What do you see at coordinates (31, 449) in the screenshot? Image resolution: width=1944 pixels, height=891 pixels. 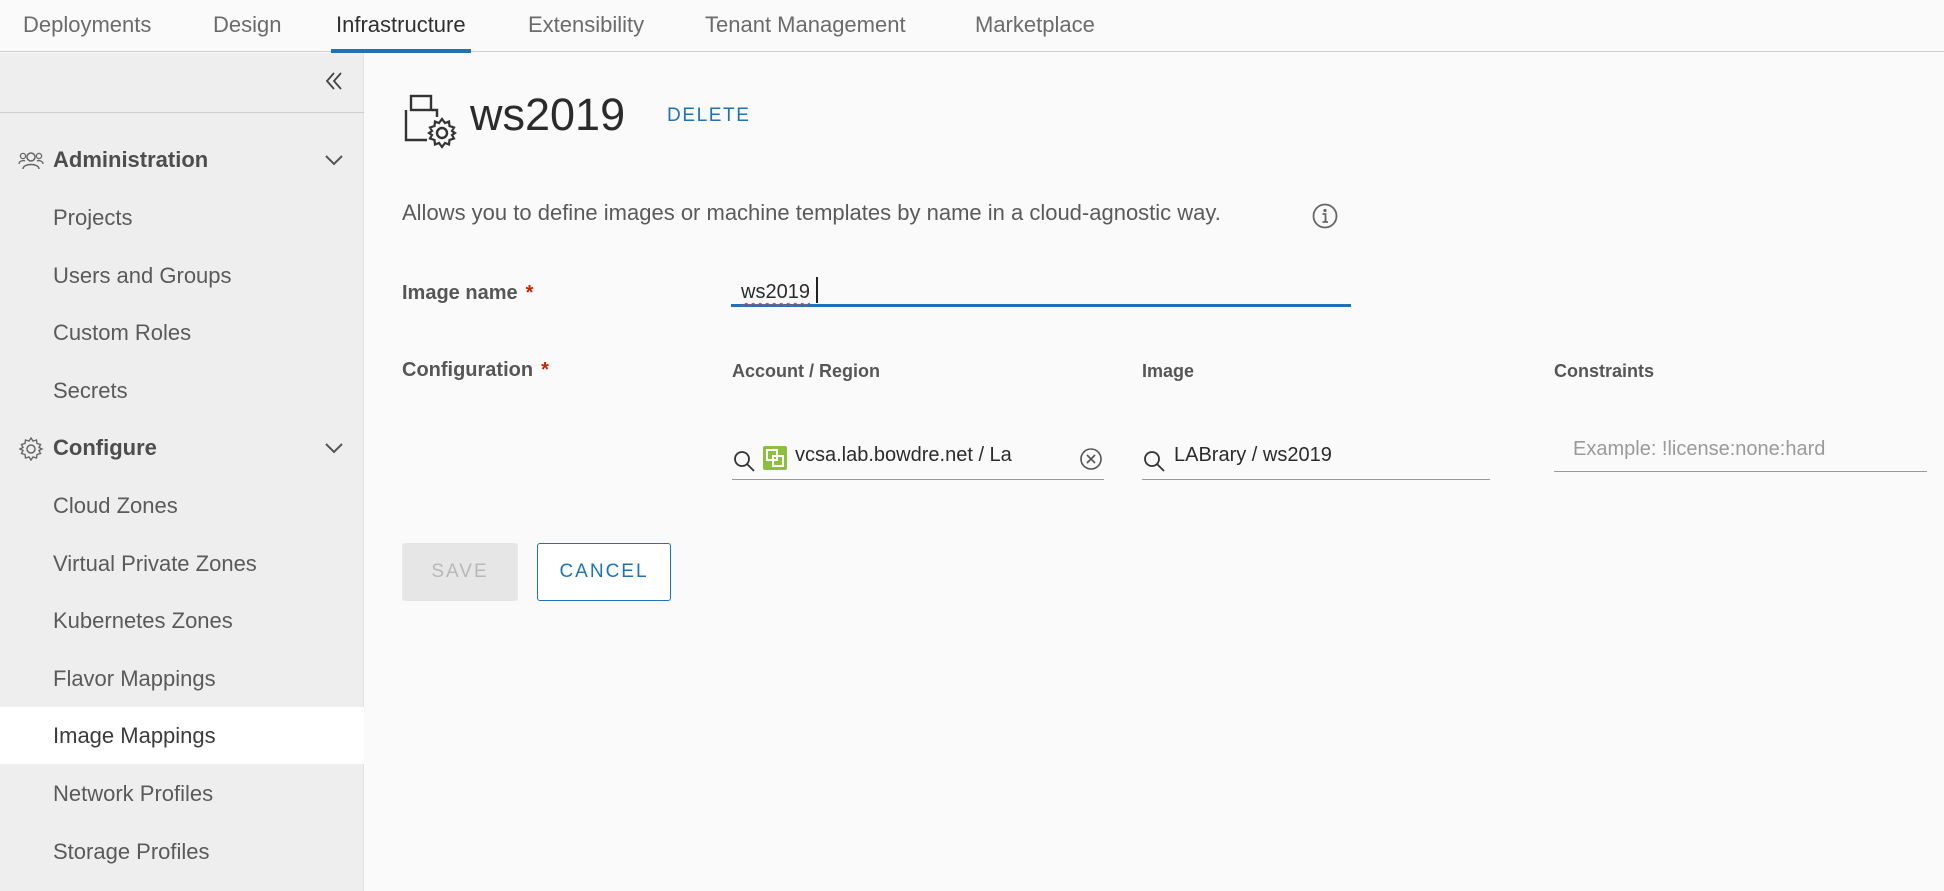 I see `gear-icon` at bounding box center [31, 449].